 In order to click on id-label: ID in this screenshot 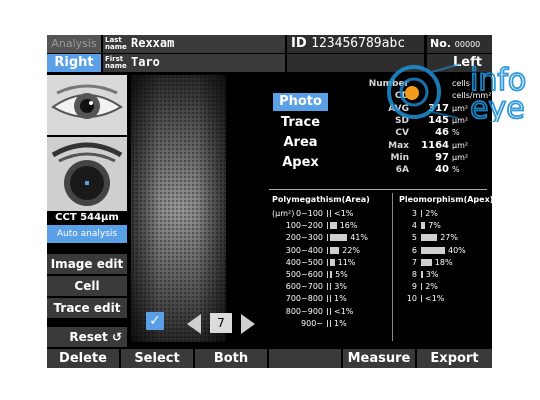, I will do `click(299, 43)`.